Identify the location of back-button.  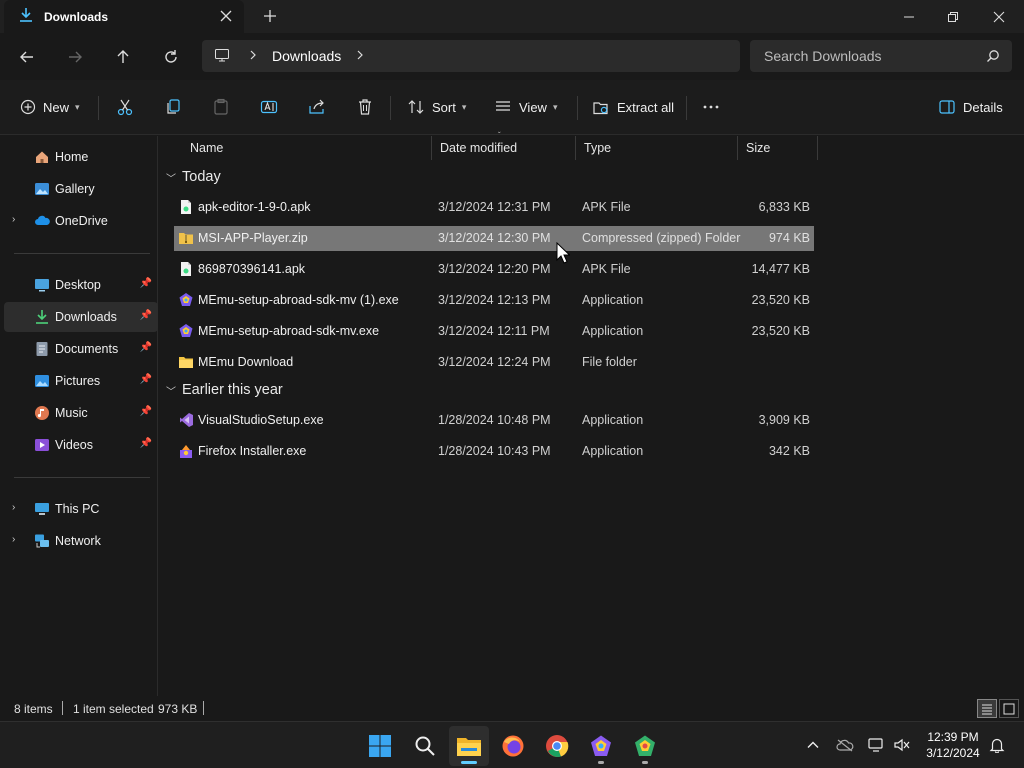
(27, 57).